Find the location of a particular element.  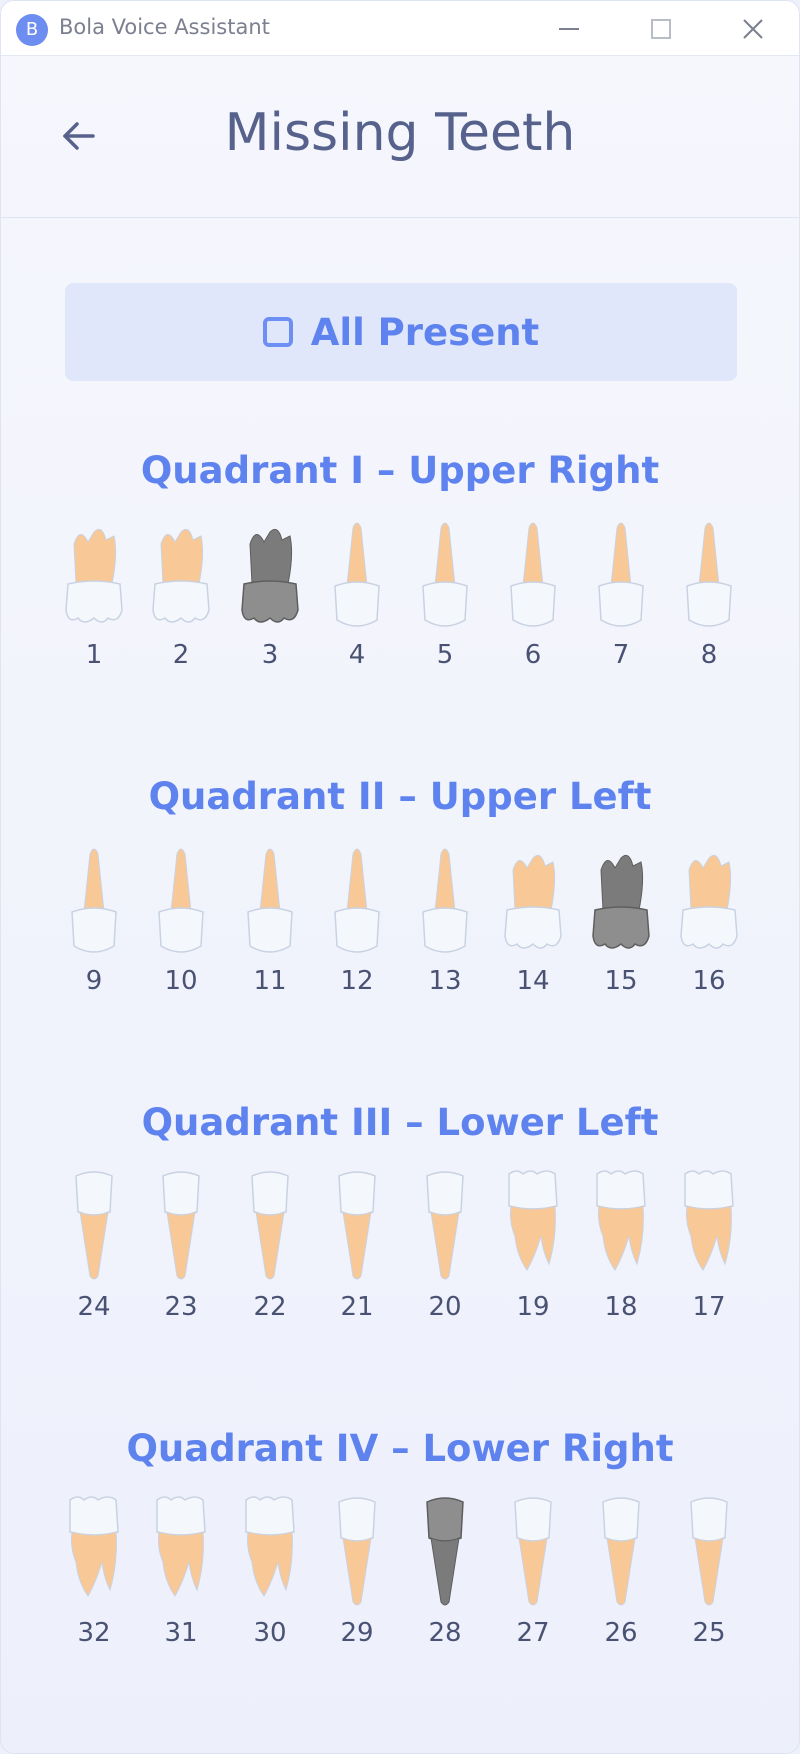

tooth-15-icon is located at coordinates (621, 901).